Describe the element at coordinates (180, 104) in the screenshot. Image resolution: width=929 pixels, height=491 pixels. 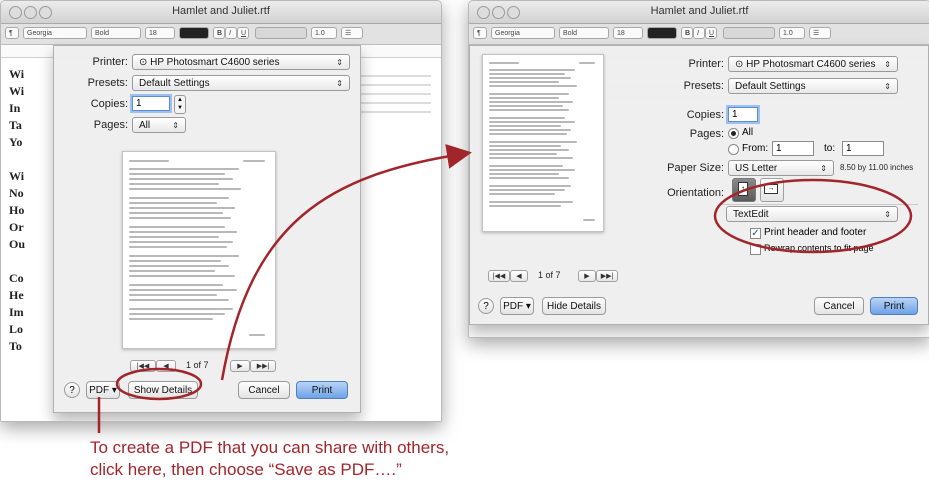
I see `copies-stepper: ▲ ▼` at that location.